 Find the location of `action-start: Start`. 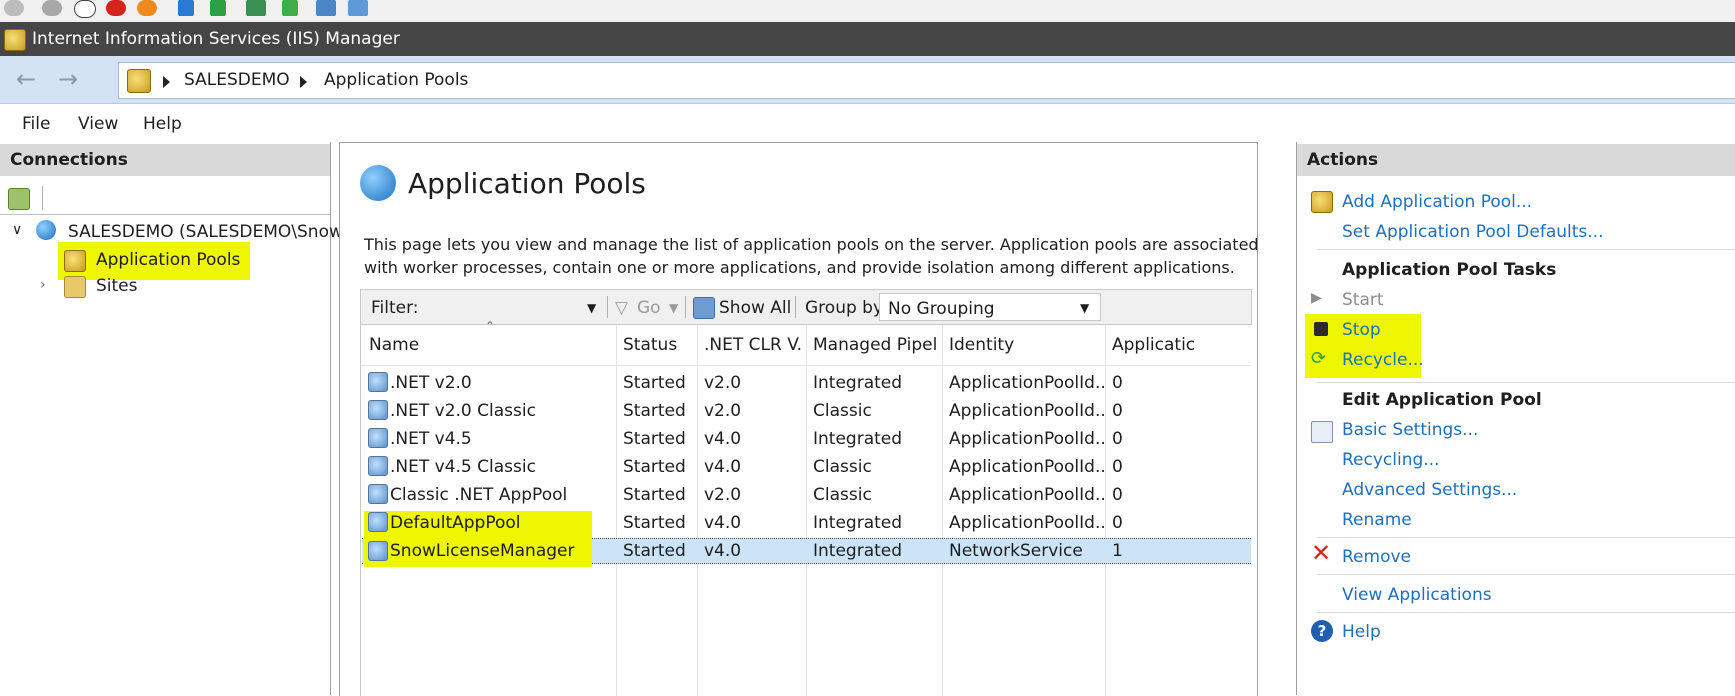

action-start: Start is located at coordinates (1363, 300).